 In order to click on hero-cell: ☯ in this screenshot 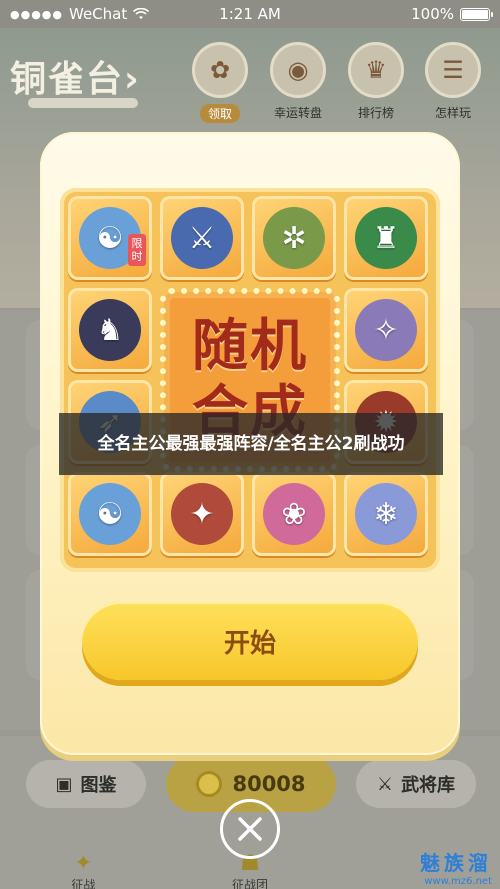, I will do `click(110, 514)`.